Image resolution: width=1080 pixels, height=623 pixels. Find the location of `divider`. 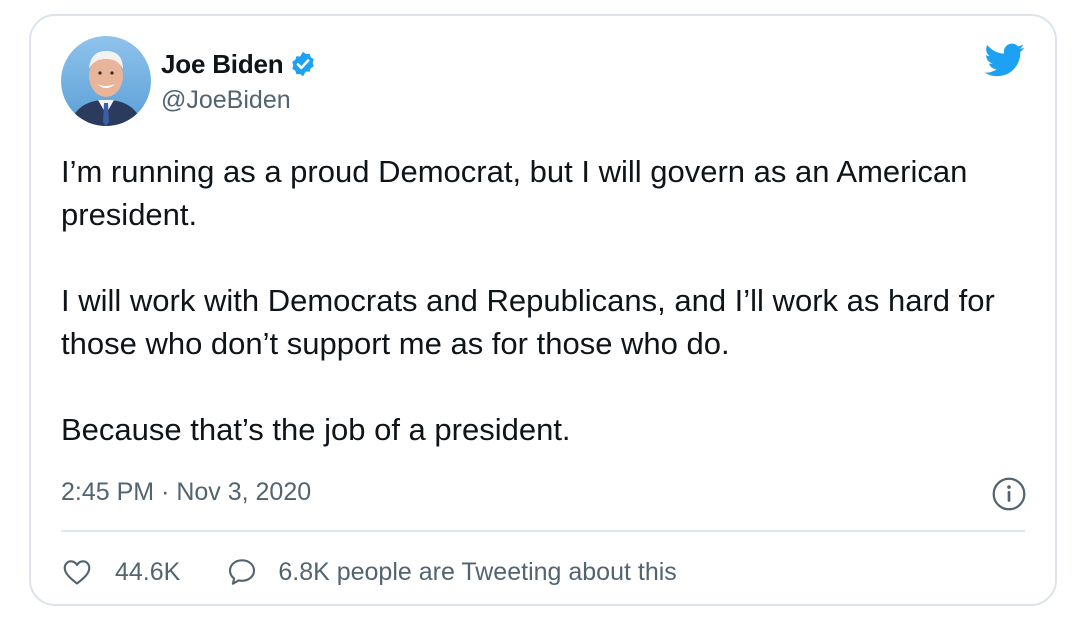

divider is located at coordinates (543, 531).